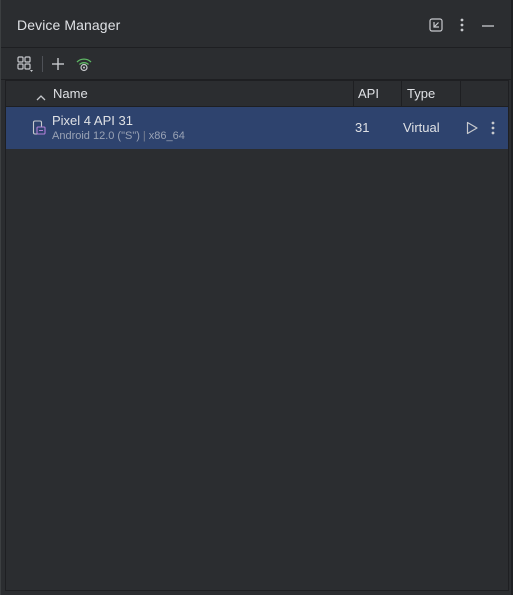 Image resolution: width=513 pixels, height=595 pixels. I want to click on title-bar: Device Manager, so click(257, 24).